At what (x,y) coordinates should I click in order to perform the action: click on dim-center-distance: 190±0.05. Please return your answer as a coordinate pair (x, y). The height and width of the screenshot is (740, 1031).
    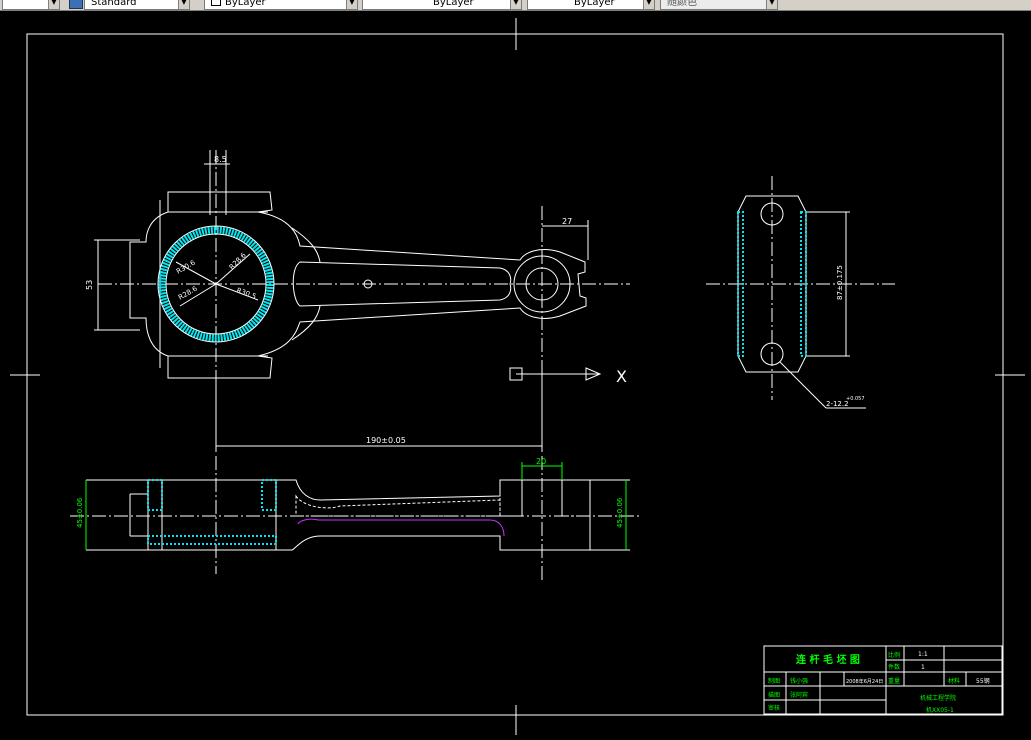
    Looking at the image, I should click on (386, 440).